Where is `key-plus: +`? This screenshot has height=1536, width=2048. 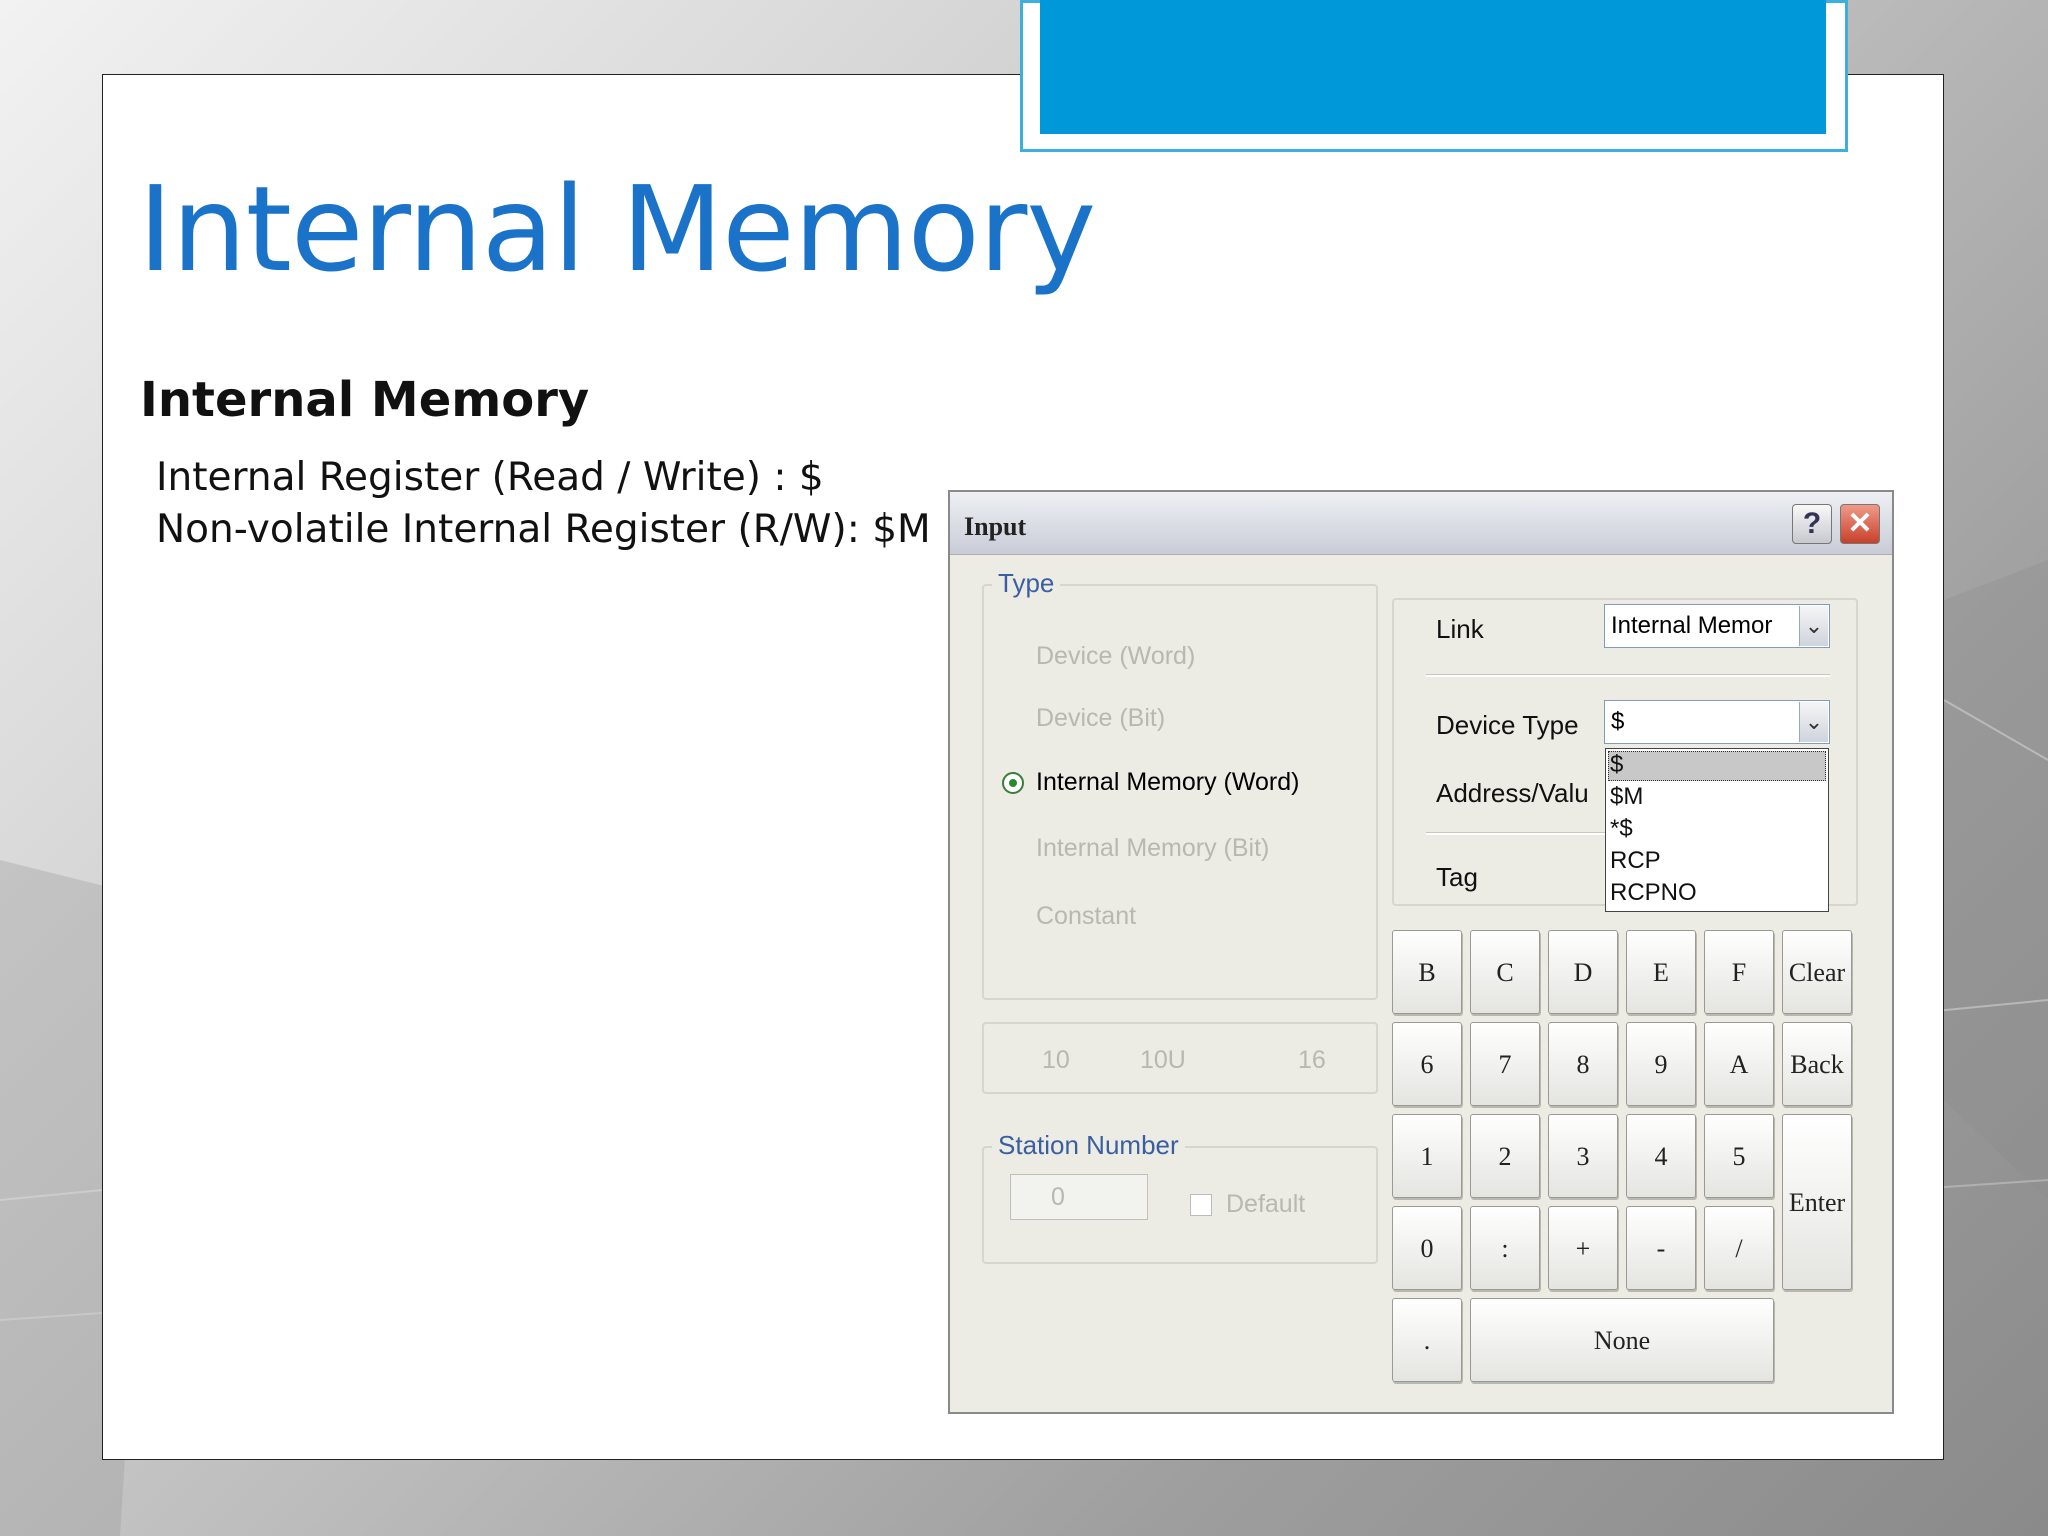
key-plus: + is located at coordinates (1583, 1248).